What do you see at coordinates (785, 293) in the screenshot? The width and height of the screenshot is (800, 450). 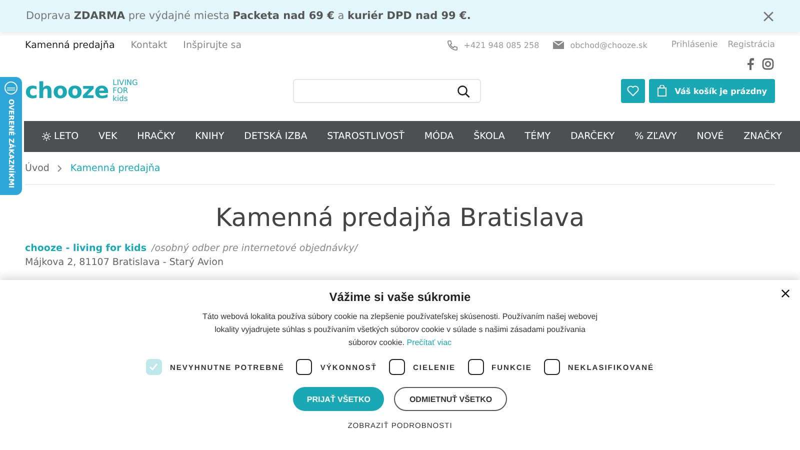 I see `close-icon` at bounding box center [785, 293].